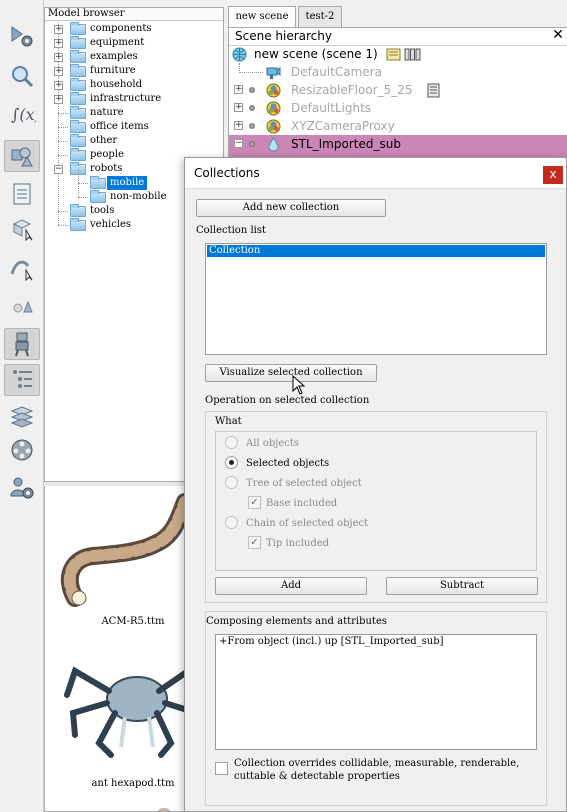 The image size is (567, 812). Describe the element at coordinates (126, 98) in the screenshot. I see `model-tree-label: infrastructure` at that location.